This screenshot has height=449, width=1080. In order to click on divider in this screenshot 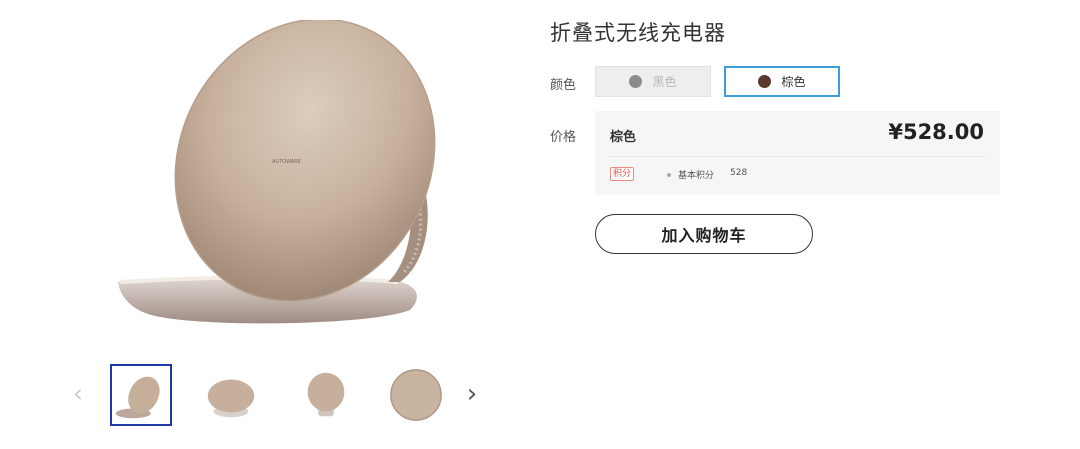, I will do `click(797, 156)`.